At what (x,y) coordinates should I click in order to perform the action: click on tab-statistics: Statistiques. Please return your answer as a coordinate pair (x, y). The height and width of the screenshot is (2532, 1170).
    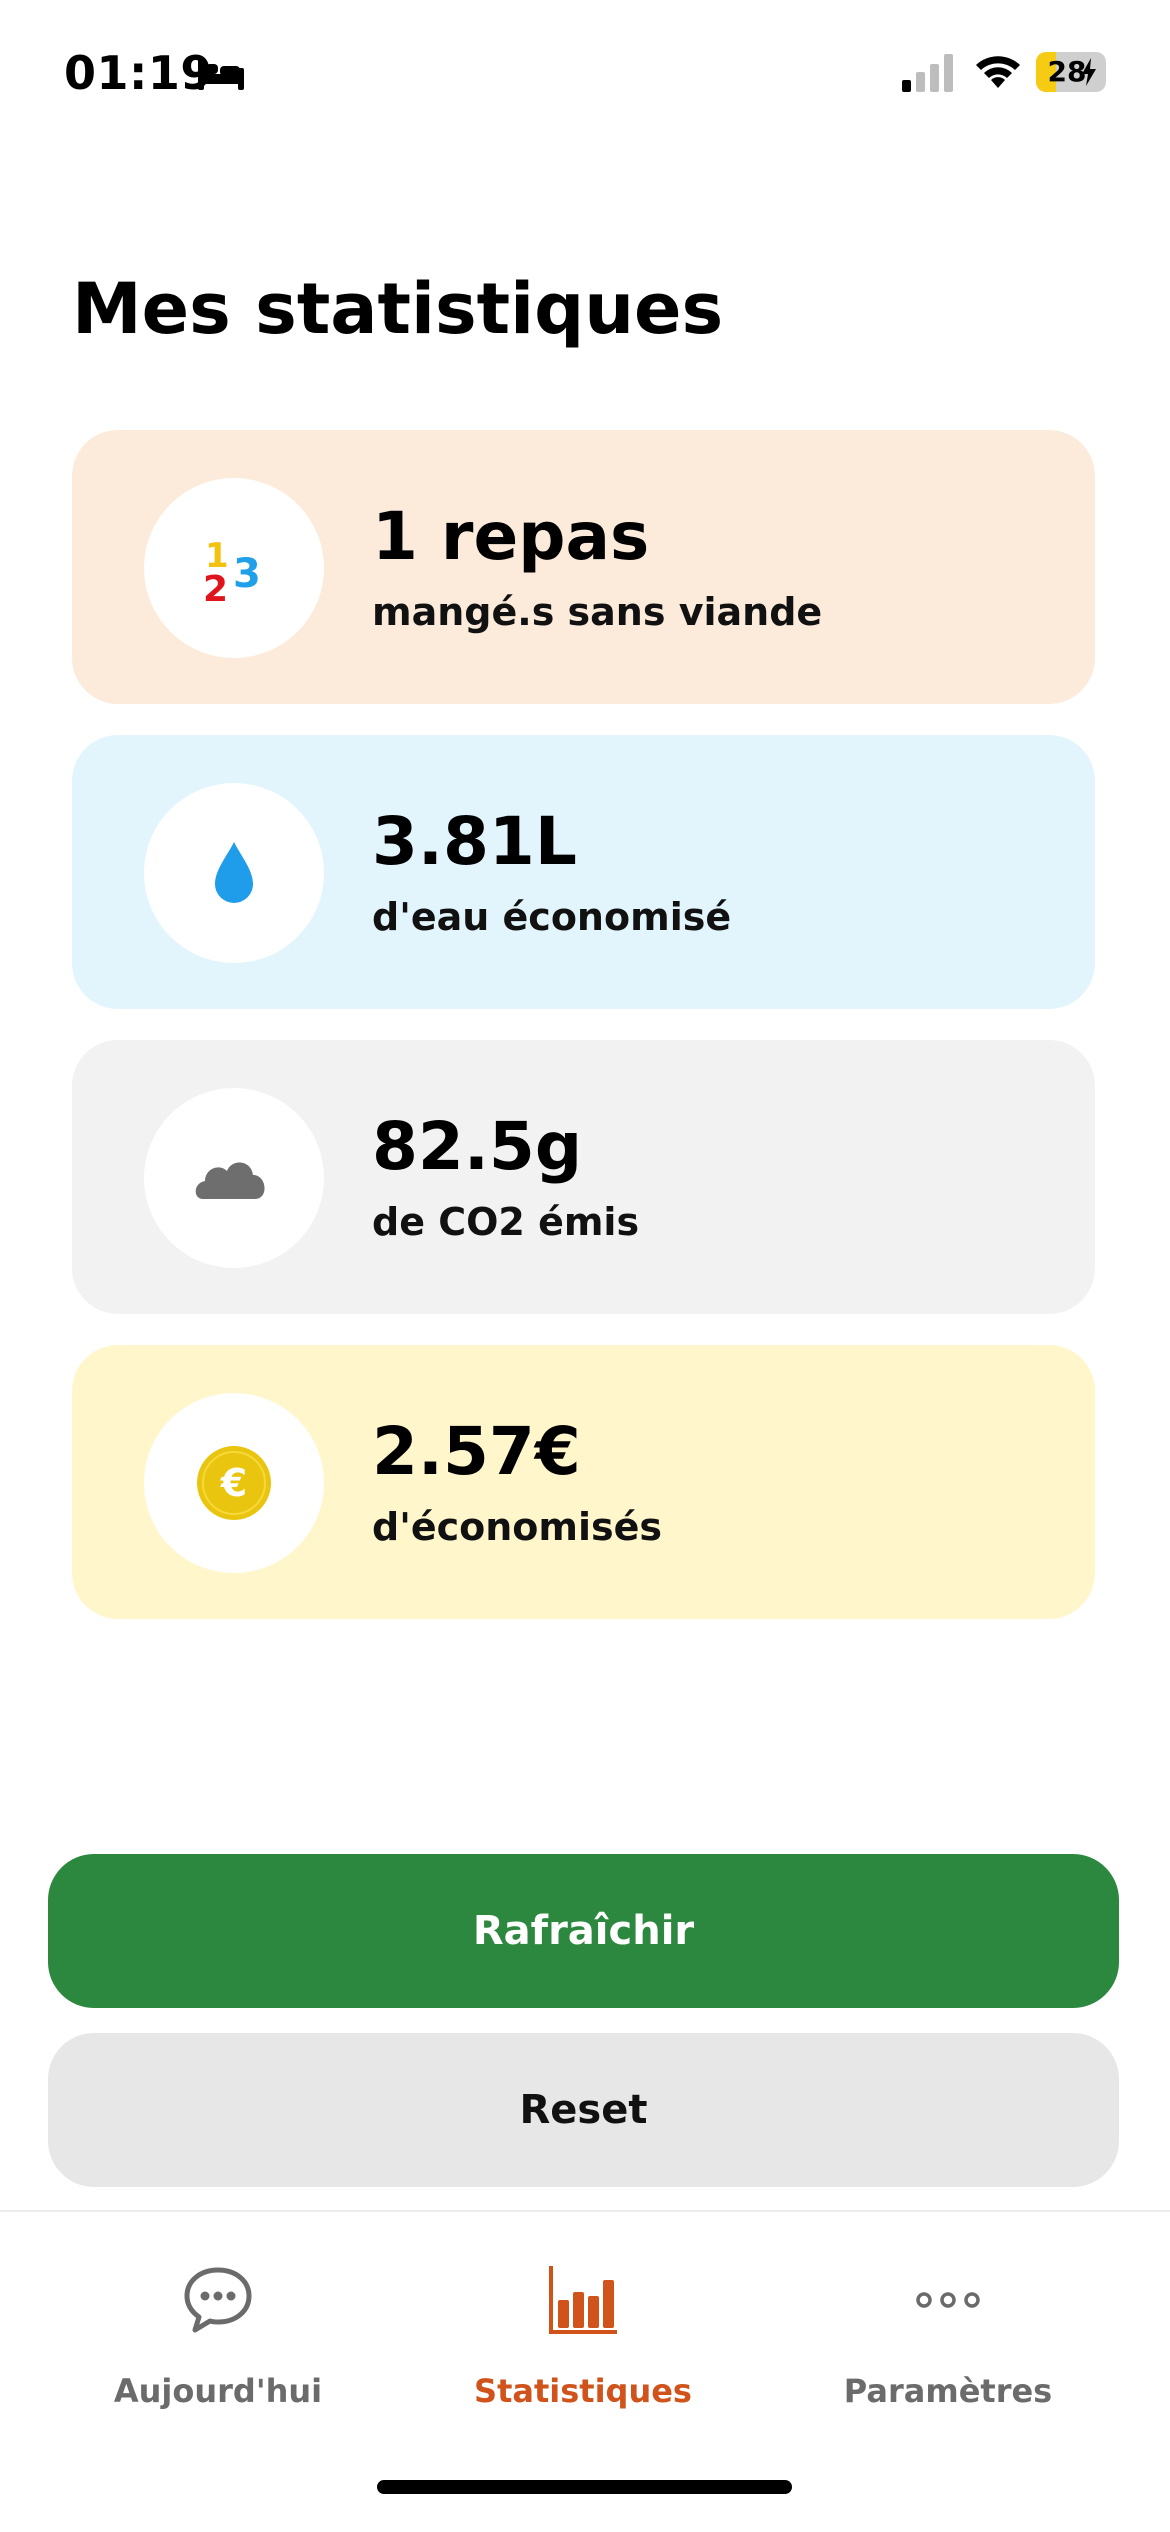
    Looking at the image, I should click on (583, 2336).